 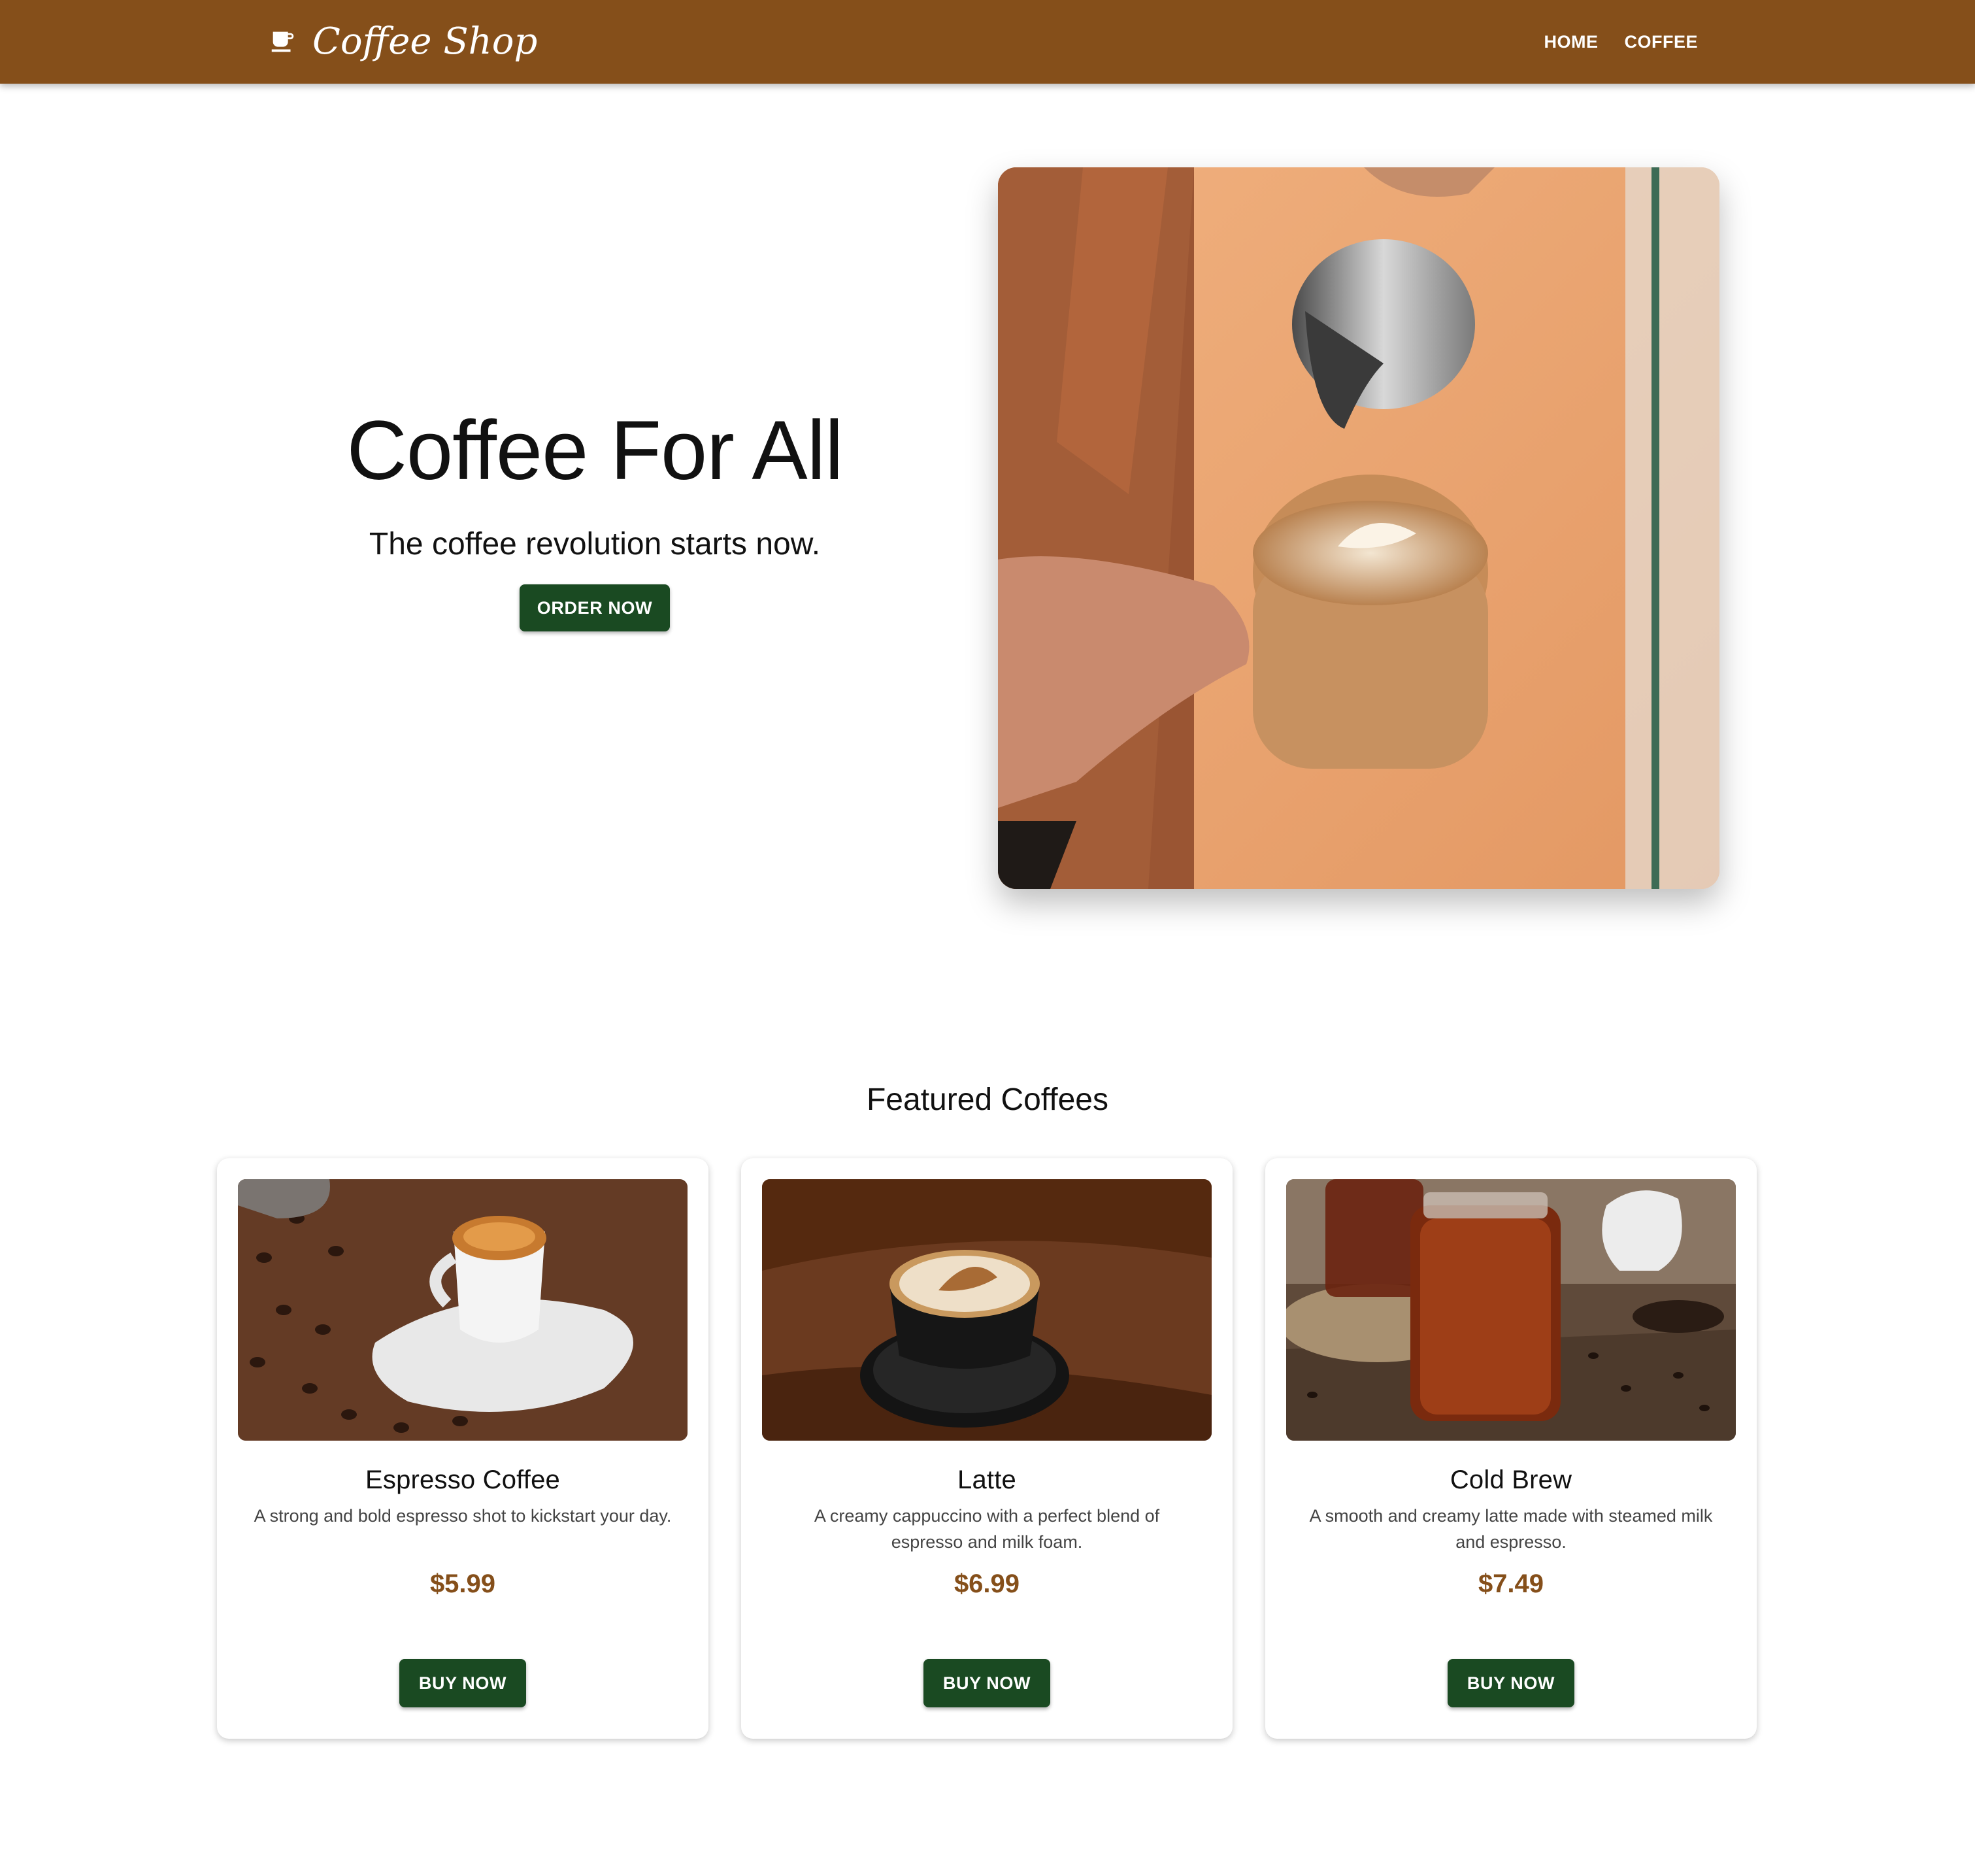 What do you see at coordinates (1511, 1584) in the screenshot?
I see `product-price: $7.49` at bounding box center [1511, 1584].